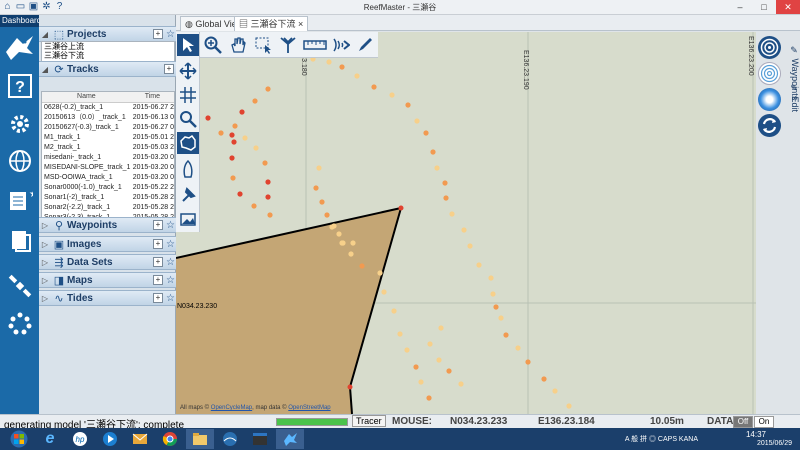  Describe the element at coordinates (107, 34) in the screenshot. I see `projects-header: ◢ ⬚ Projects + ☆` at that location.